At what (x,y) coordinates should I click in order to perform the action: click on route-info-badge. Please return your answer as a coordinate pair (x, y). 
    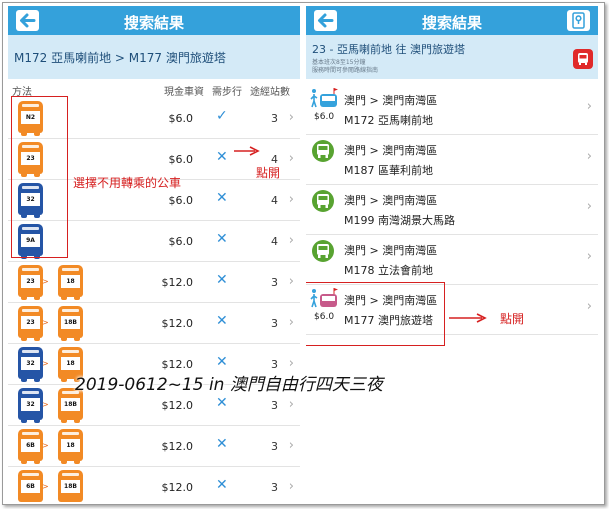
    Looking at the image, I should click on (583, 59).